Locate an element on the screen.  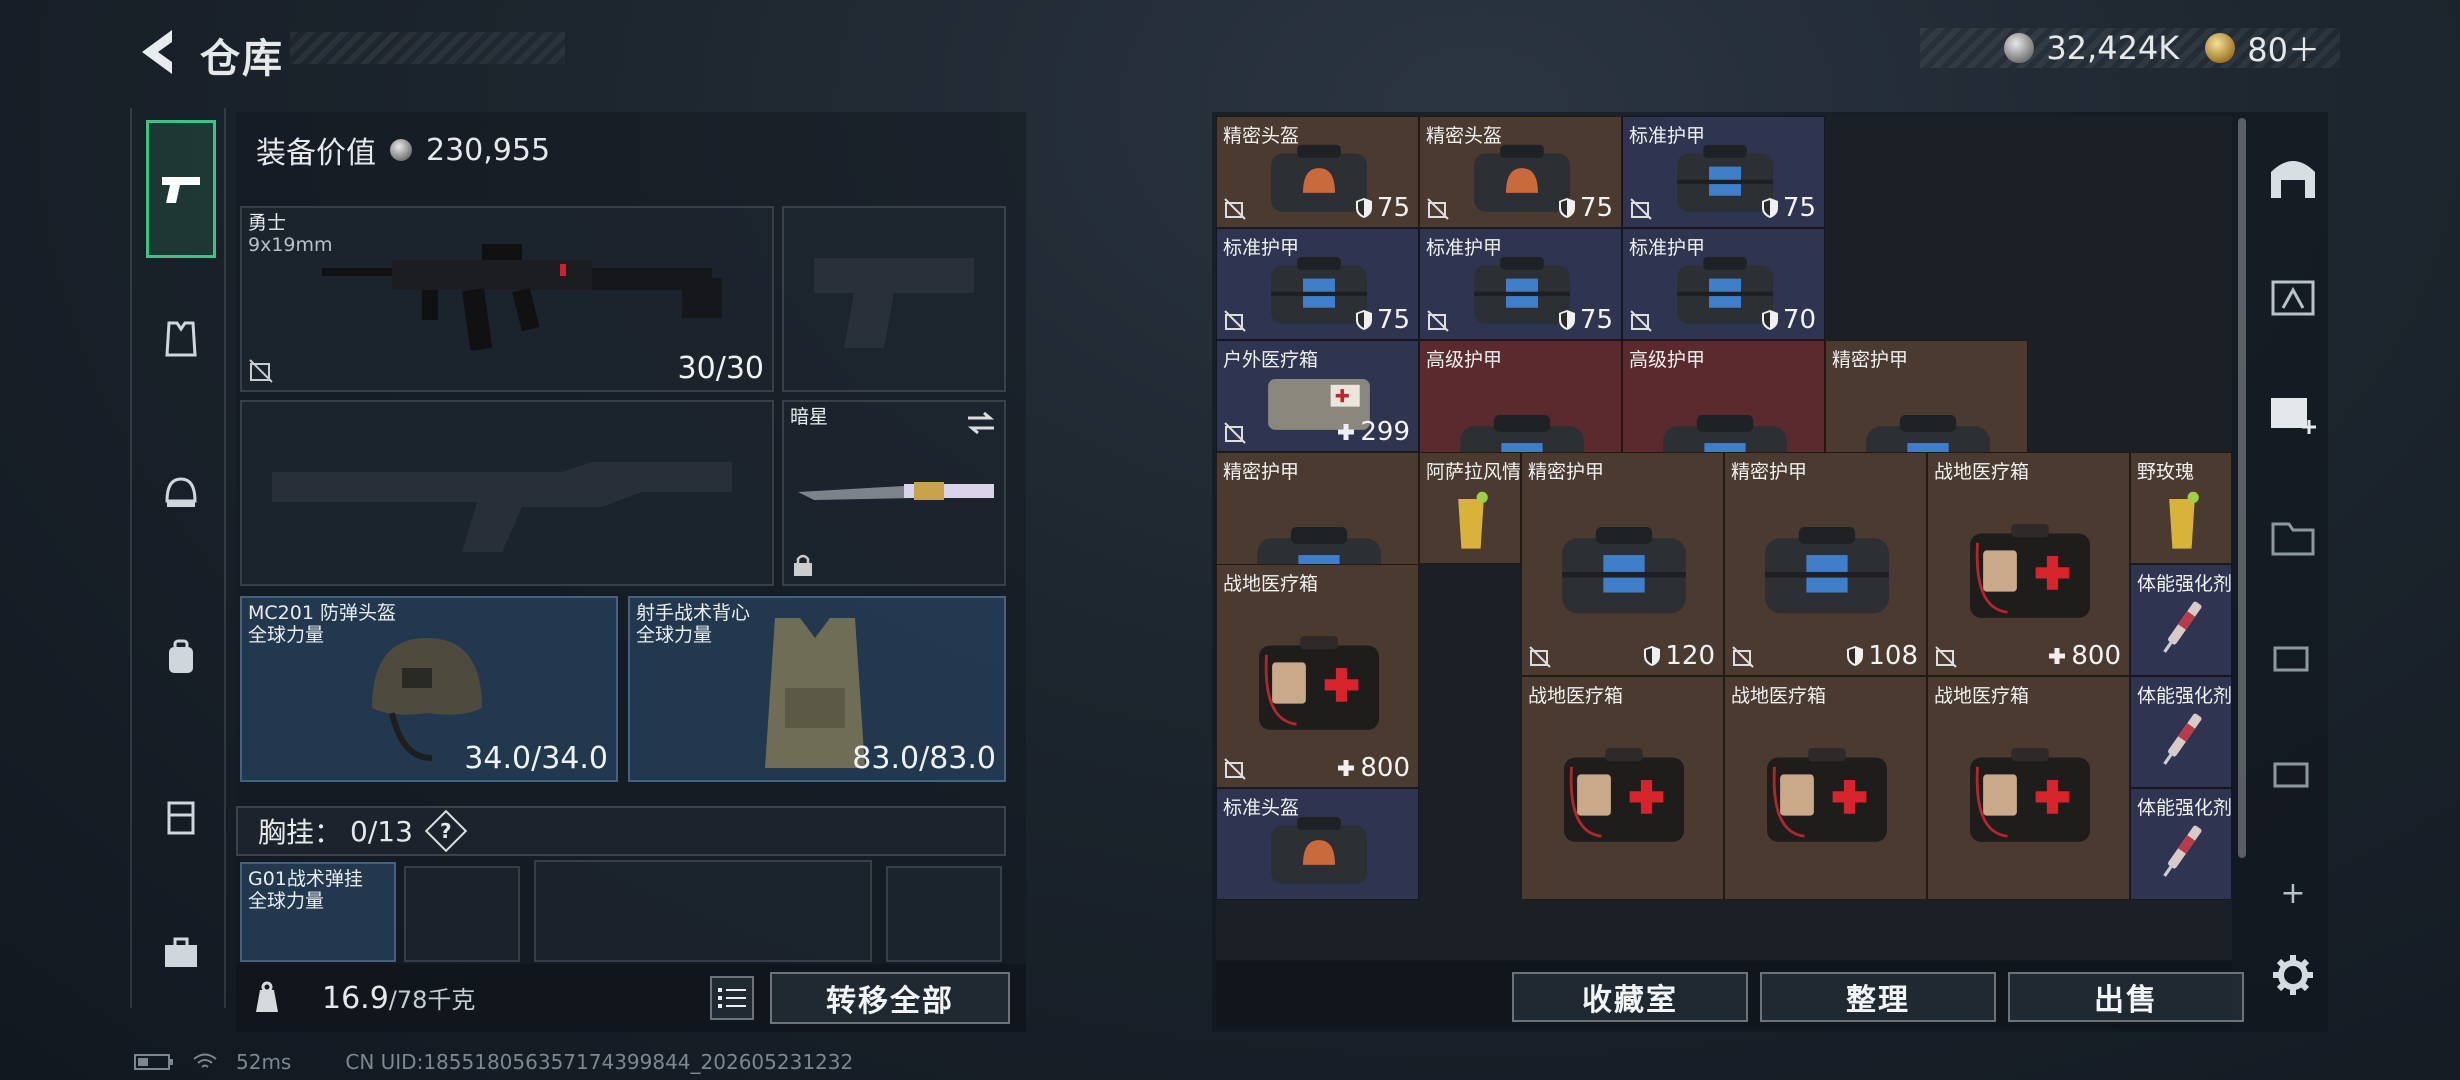
inventory-item: 野玫瑰 is located at coordinates (2181, 508).